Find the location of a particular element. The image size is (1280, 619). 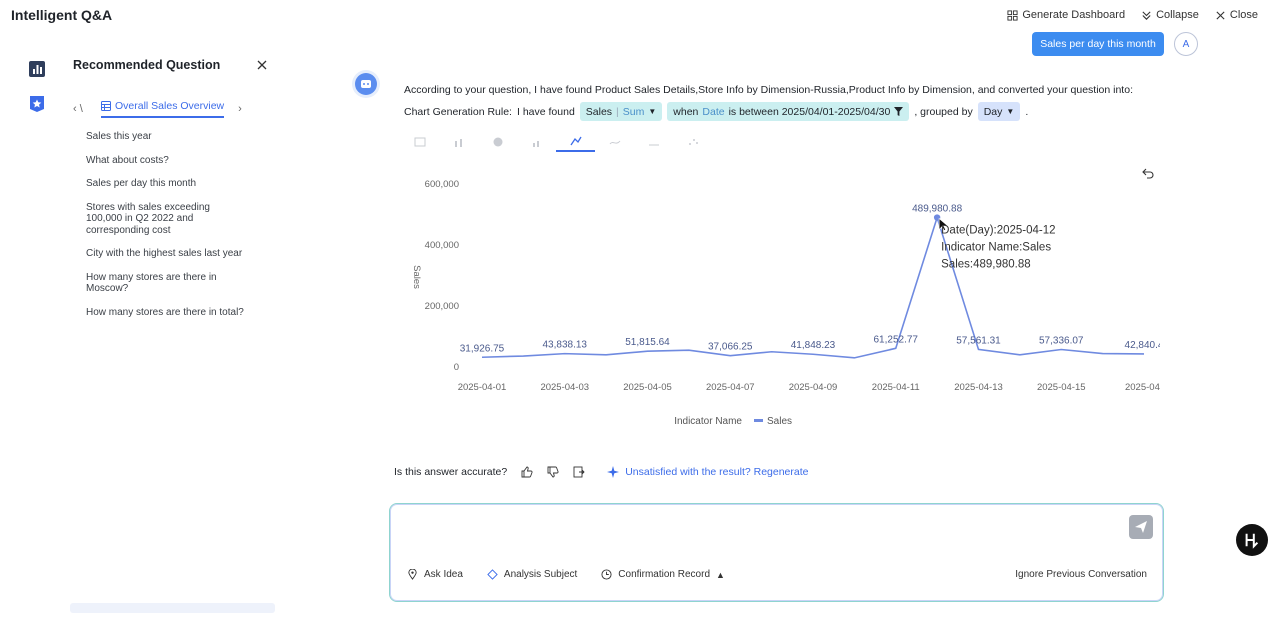

data-label: 42,840.4 is located at coordinates (1142, 345).